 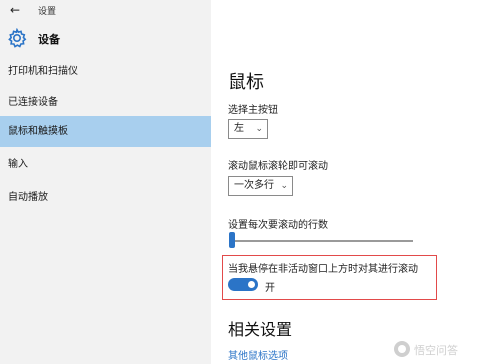 What do you see at coordinates (253, 110) in the screenshot?
I see `primary-button-label: 选择主按钮` at bounding box center [253, 110].